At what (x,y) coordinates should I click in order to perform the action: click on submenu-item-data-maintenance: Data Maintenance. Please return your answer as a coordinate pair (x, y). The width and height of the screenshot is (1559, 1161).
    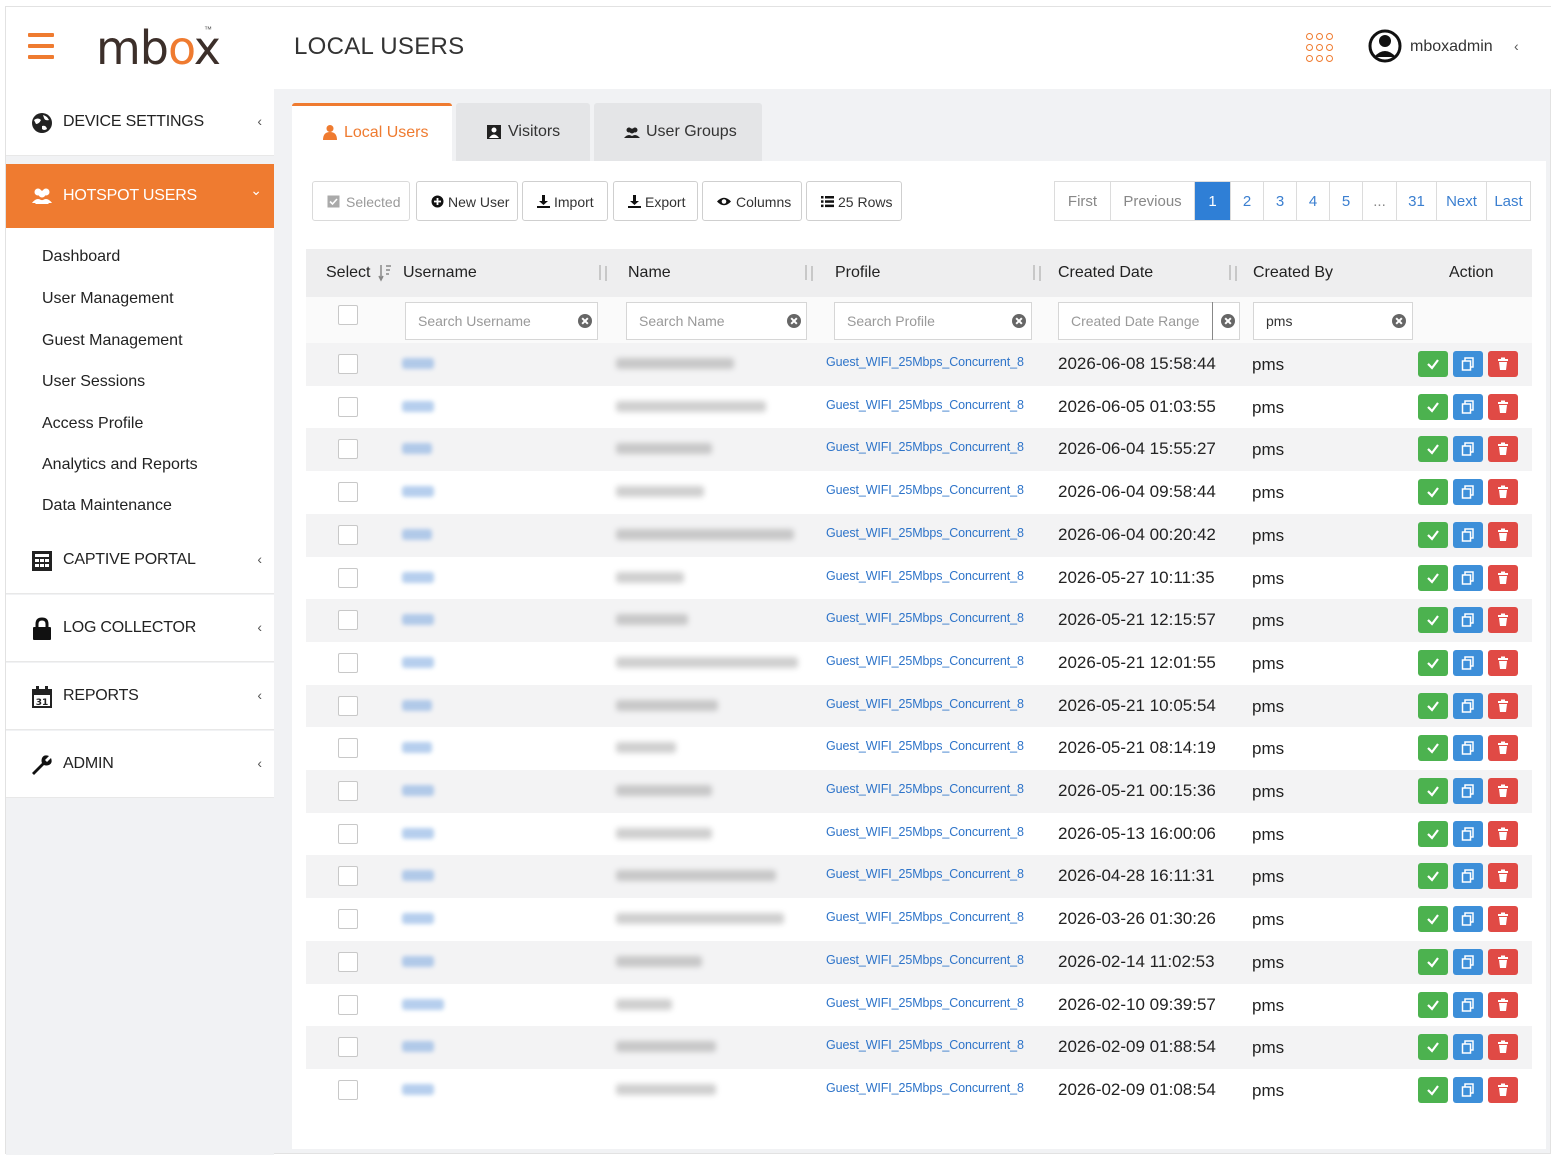
    Looking at the image, I should click on (107, 506).